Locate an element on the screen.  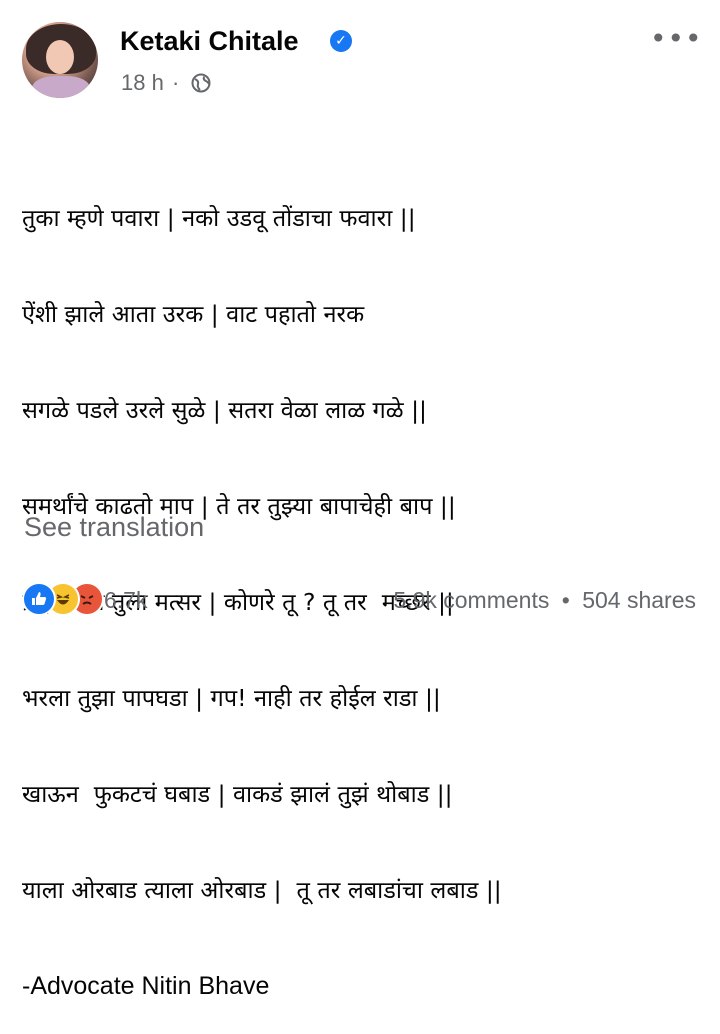
see-translation-link: See translation is located at coordinates (114, 527).